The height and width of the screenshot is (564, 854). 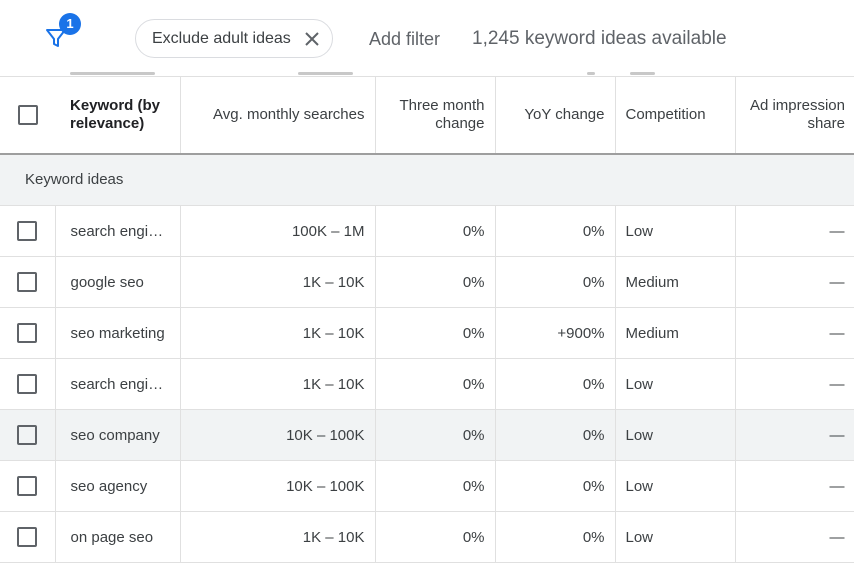 What do you see at coordinates (794, 115) in the screenshot?
I see `column-header-ad-impression-share: Ad impression share` at bounding box center [794, 115].